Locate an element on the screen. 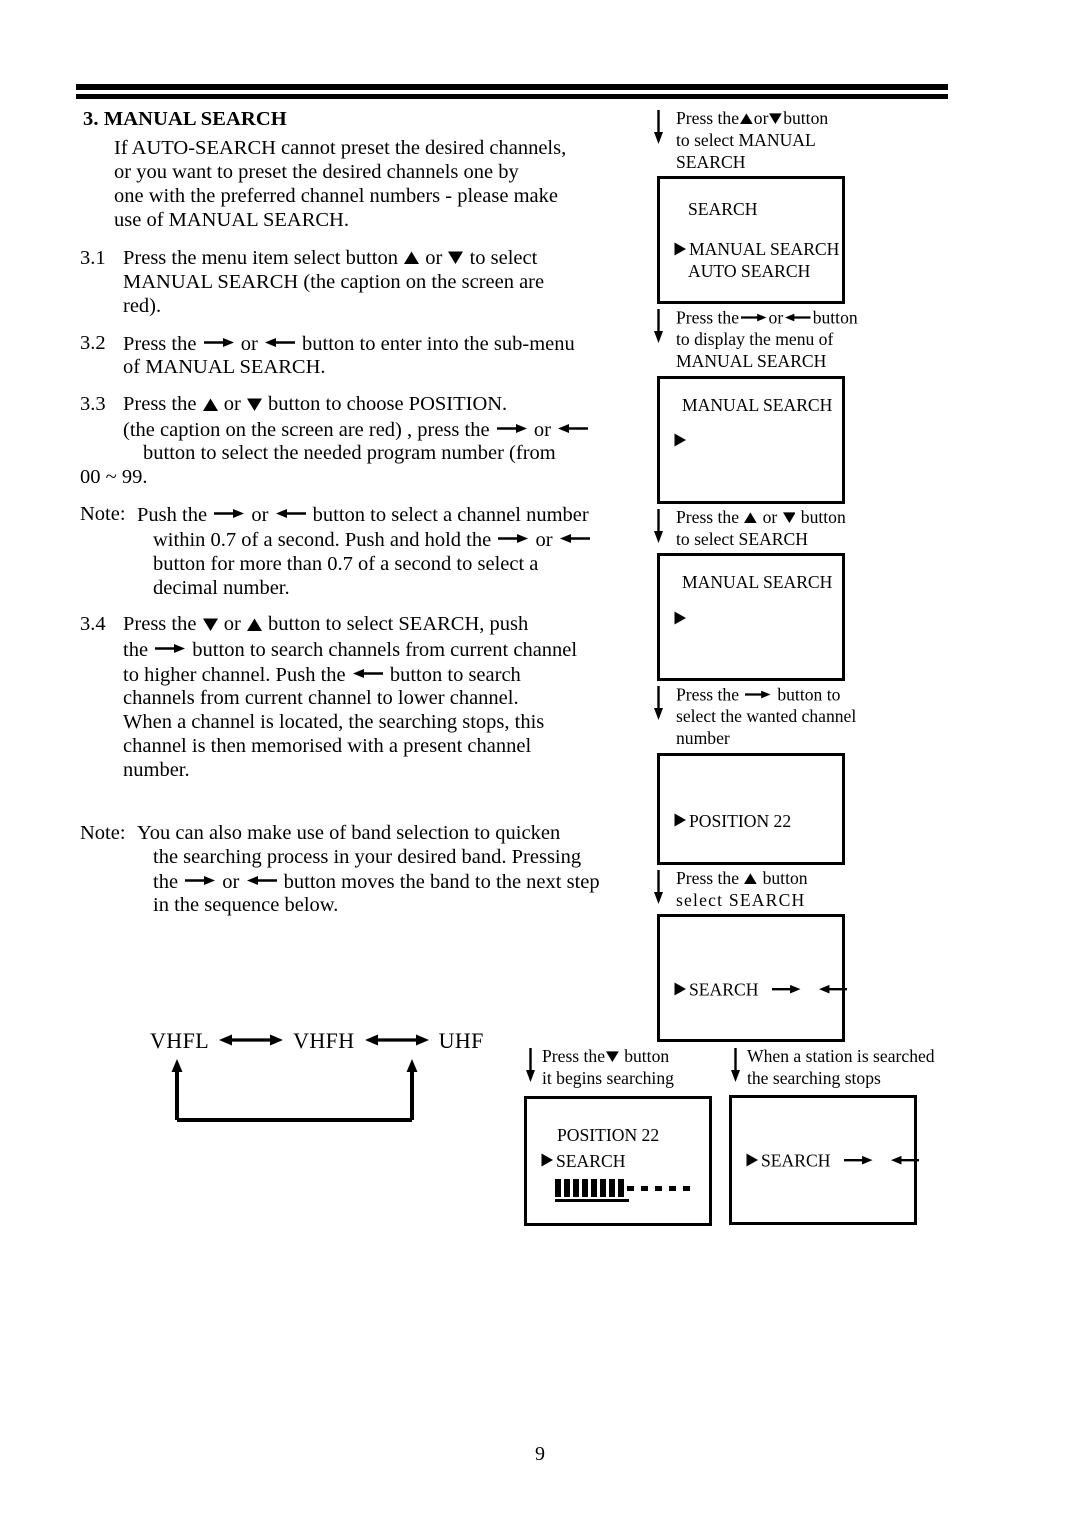  text-run: to higher channel. Push the is located at coordinates (237, 674).